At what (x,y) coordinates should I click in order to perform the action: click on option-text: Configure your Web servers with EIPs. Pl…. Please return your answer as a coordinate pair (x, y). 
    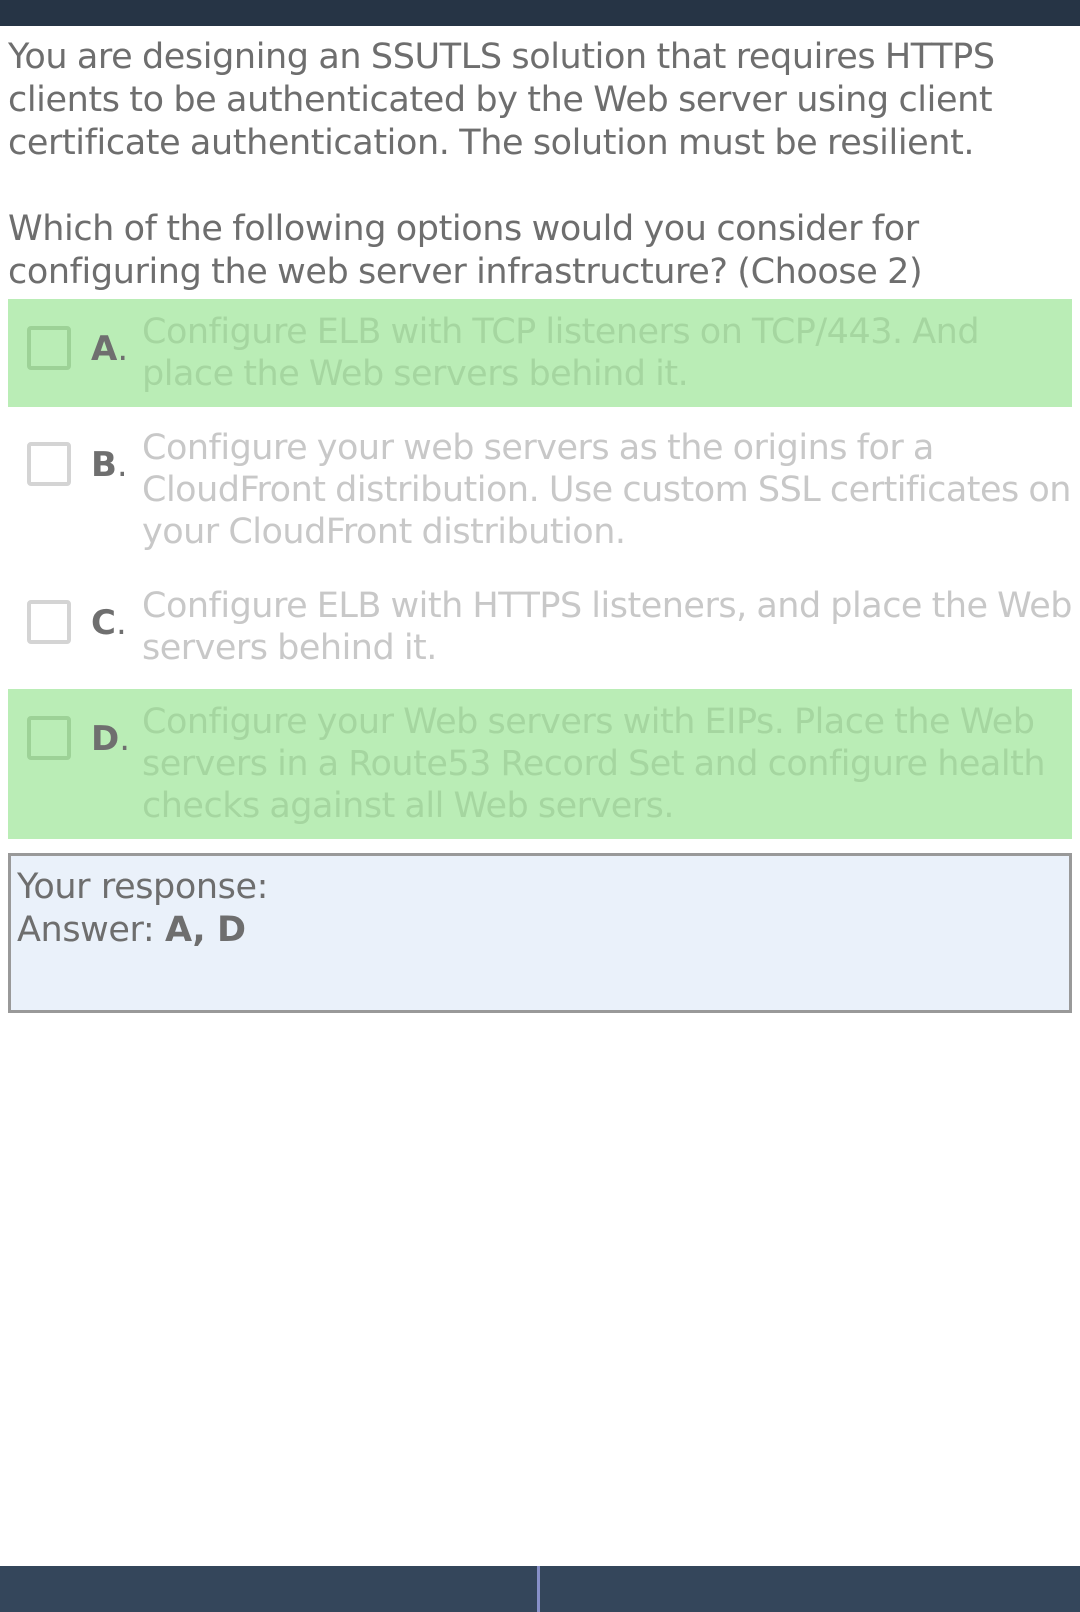
    Looking at the image, I should click on (594, 764).